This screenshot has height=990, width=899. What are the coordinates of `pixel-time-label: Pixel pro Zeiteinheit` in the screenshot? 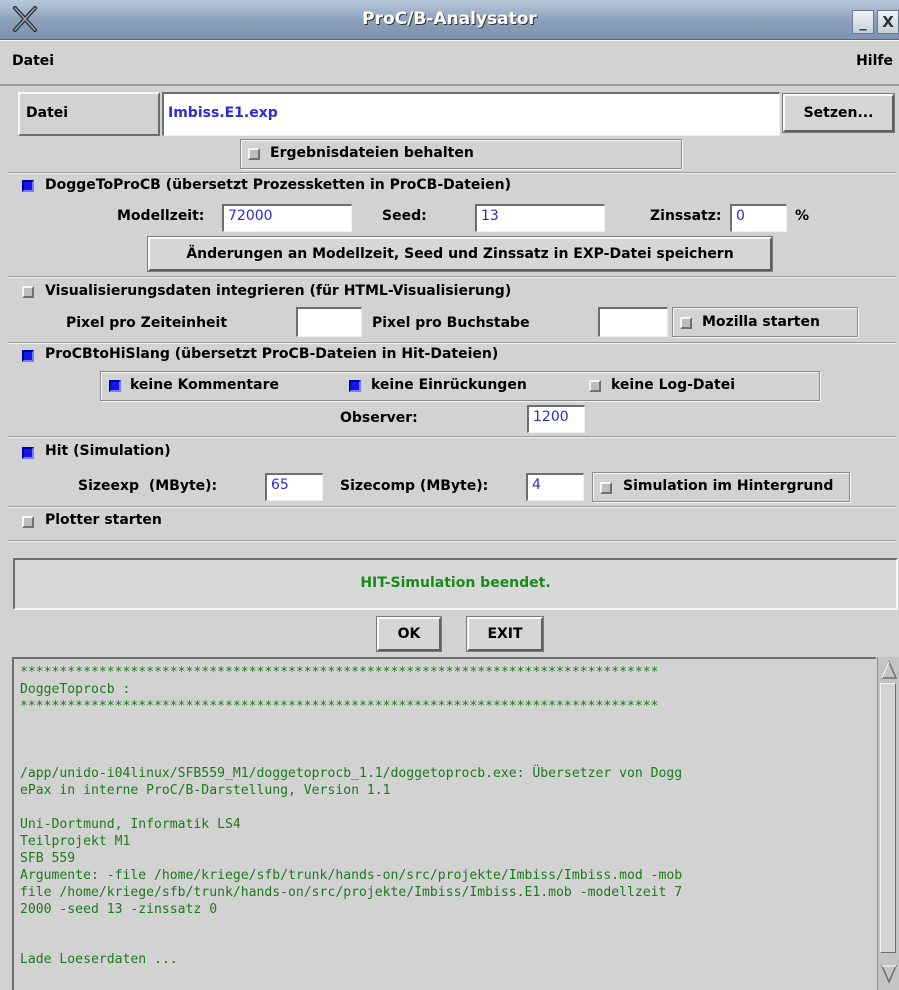 It's located at (147, 323).